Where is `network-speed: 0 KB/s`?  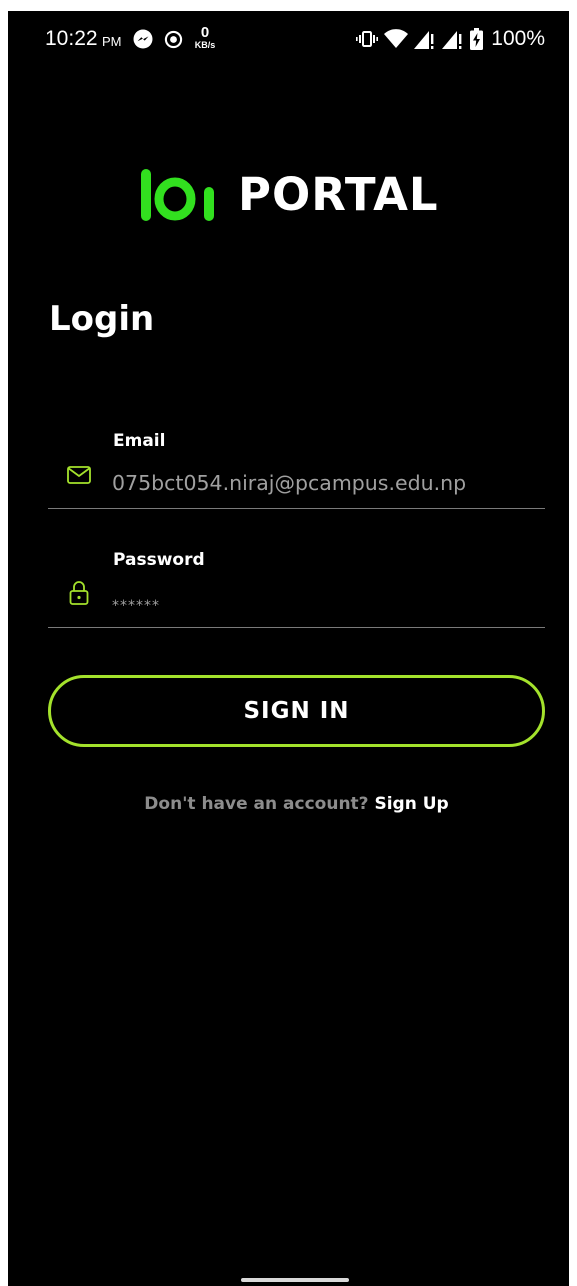 network-speed: 0 KB/s is located at coordinates (205, 37).